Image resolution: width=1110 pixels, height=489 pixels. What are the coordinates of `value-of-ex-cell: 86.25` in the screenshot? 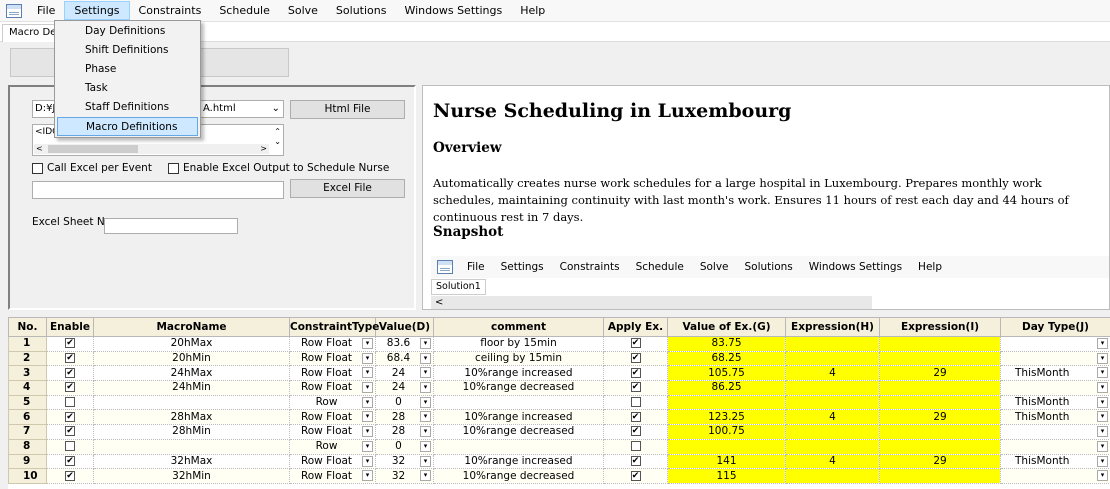 It's located at (726, 388).